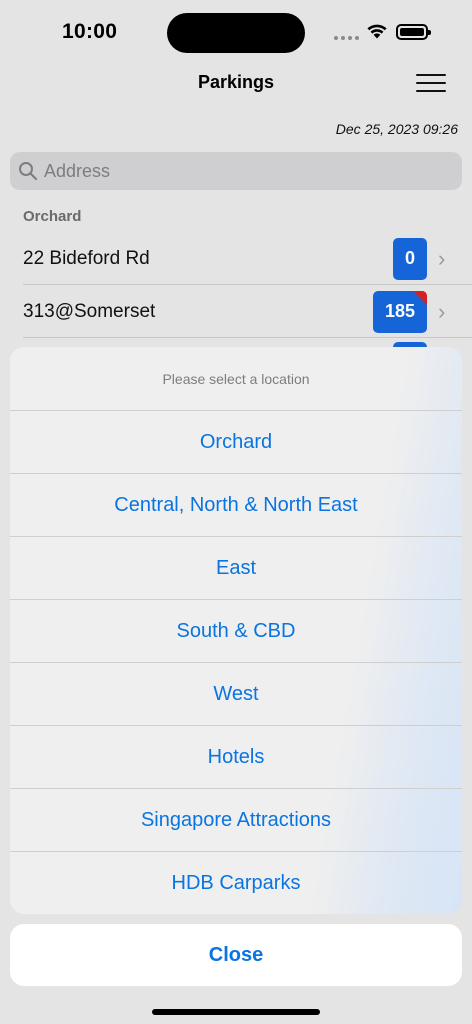 The height and width of the screenshot is (1024, 472). What do you see at coordinates (346, 38) in the screenshot?
I see `cellular-signal-icon` at bounding box center [346, 38].